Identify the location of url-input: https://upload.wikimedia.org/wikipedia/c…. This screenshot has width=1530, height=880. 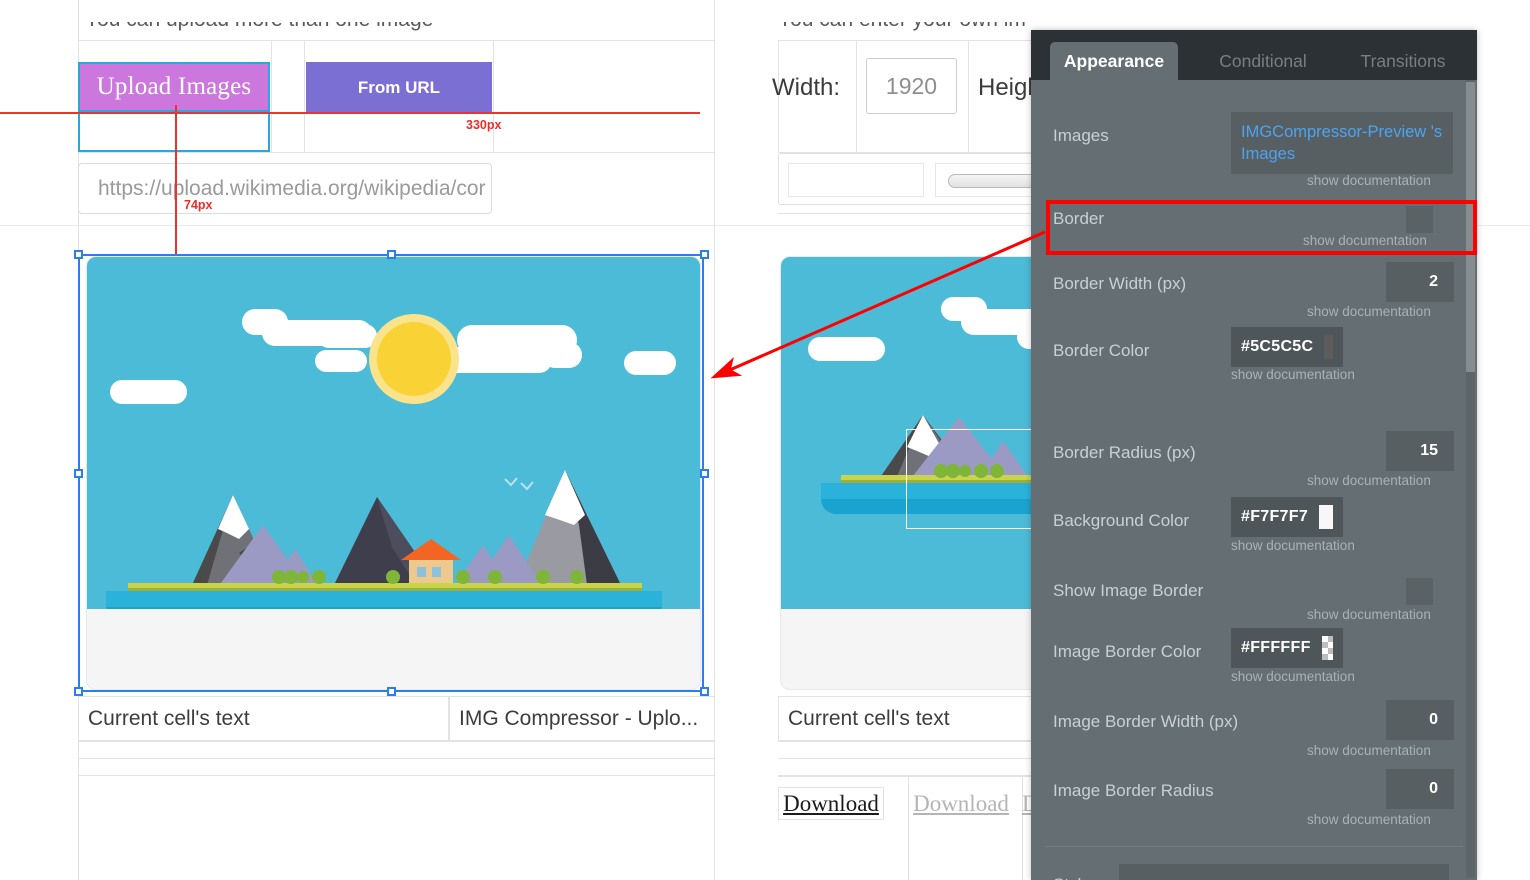
(285, 188).